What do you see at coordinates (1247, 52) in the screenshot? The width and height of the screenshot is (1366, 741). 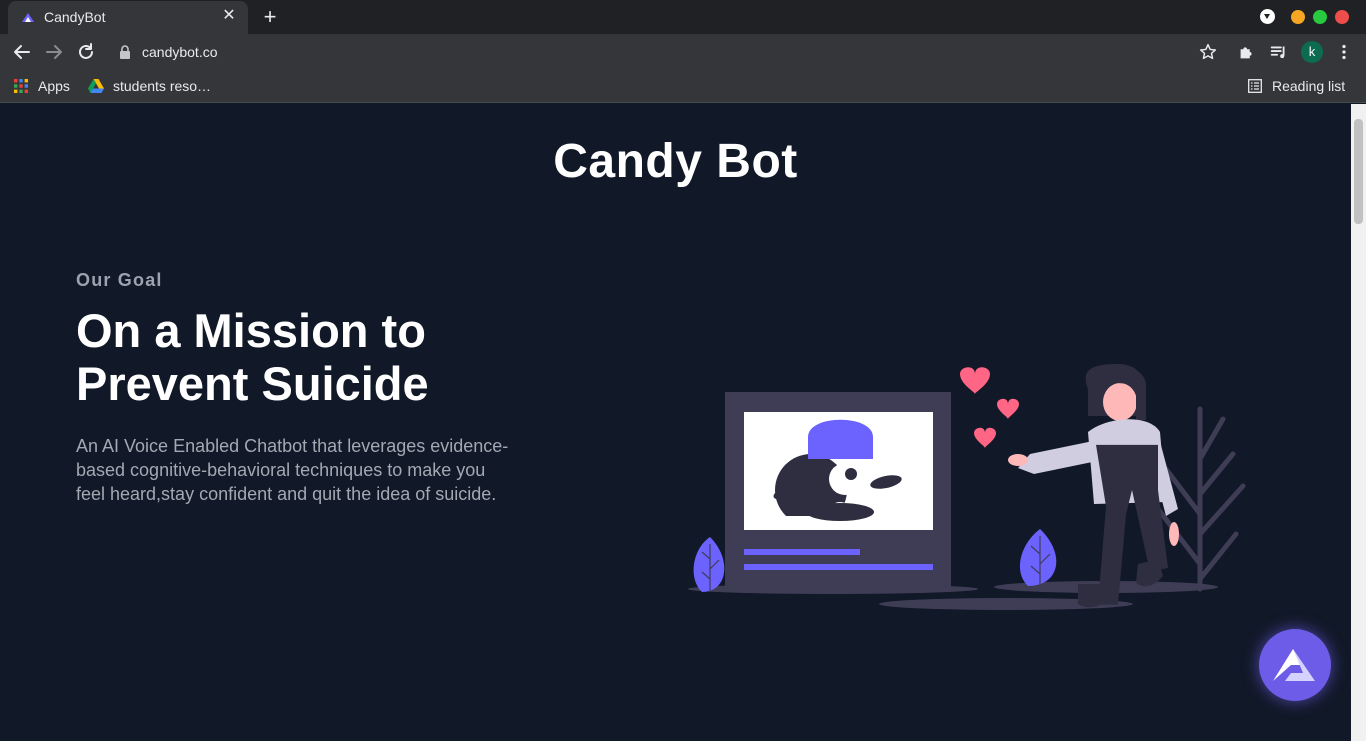 I see `extensions-puzzle-icon` at bounding box center [1247, 52].